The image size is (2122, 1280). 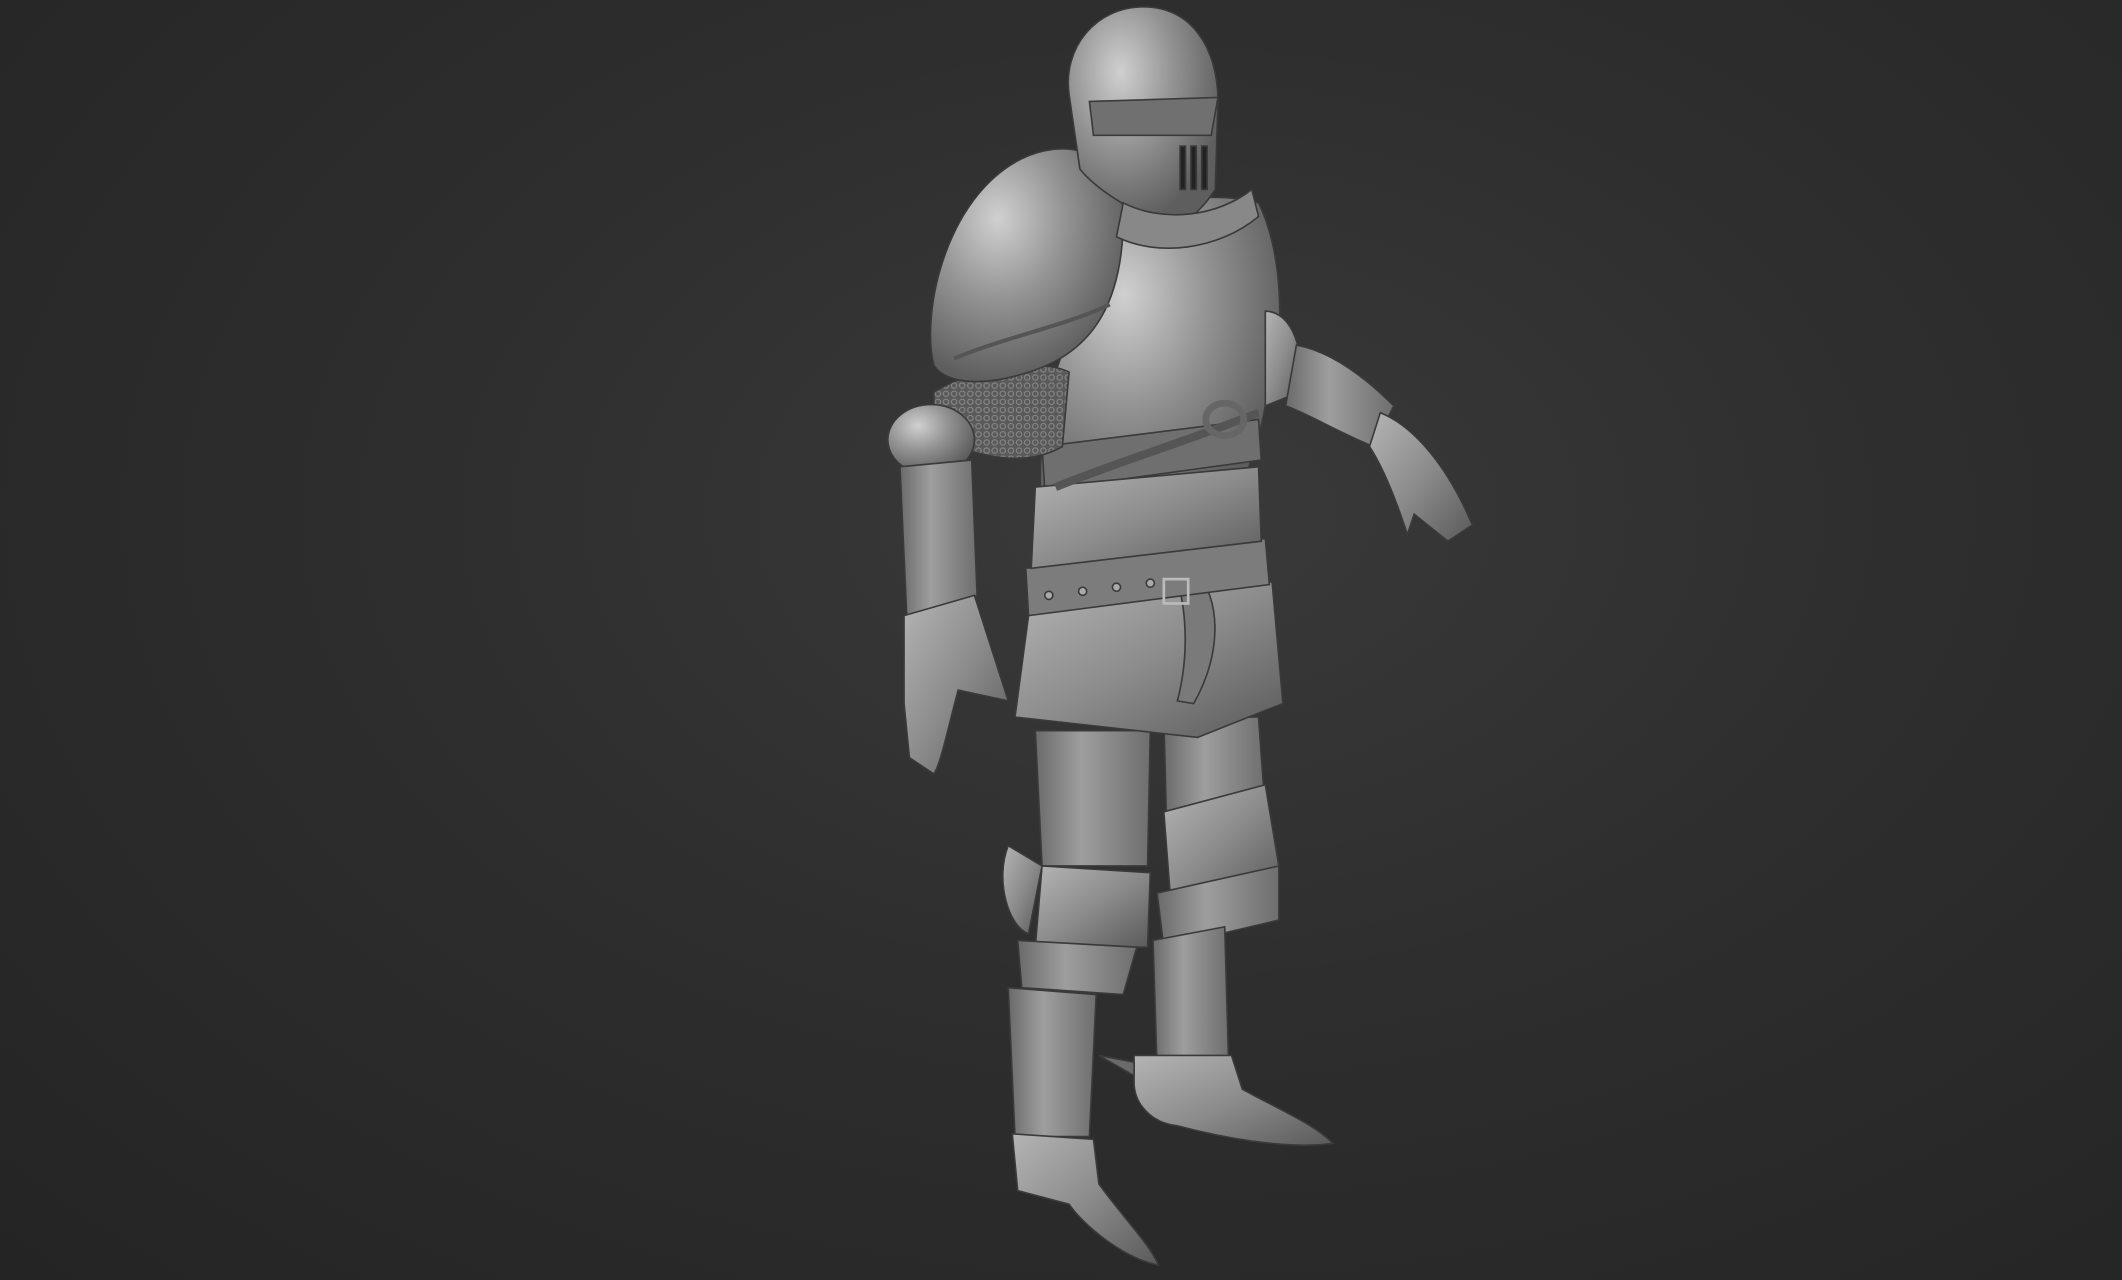 I want to click on left-arm, so click(x=948, y=589).